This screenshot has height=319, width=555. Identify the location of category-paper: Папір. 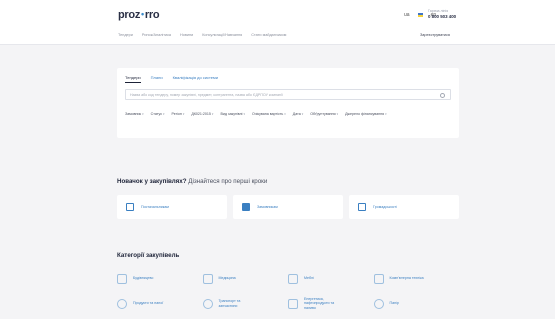
(416, 303).